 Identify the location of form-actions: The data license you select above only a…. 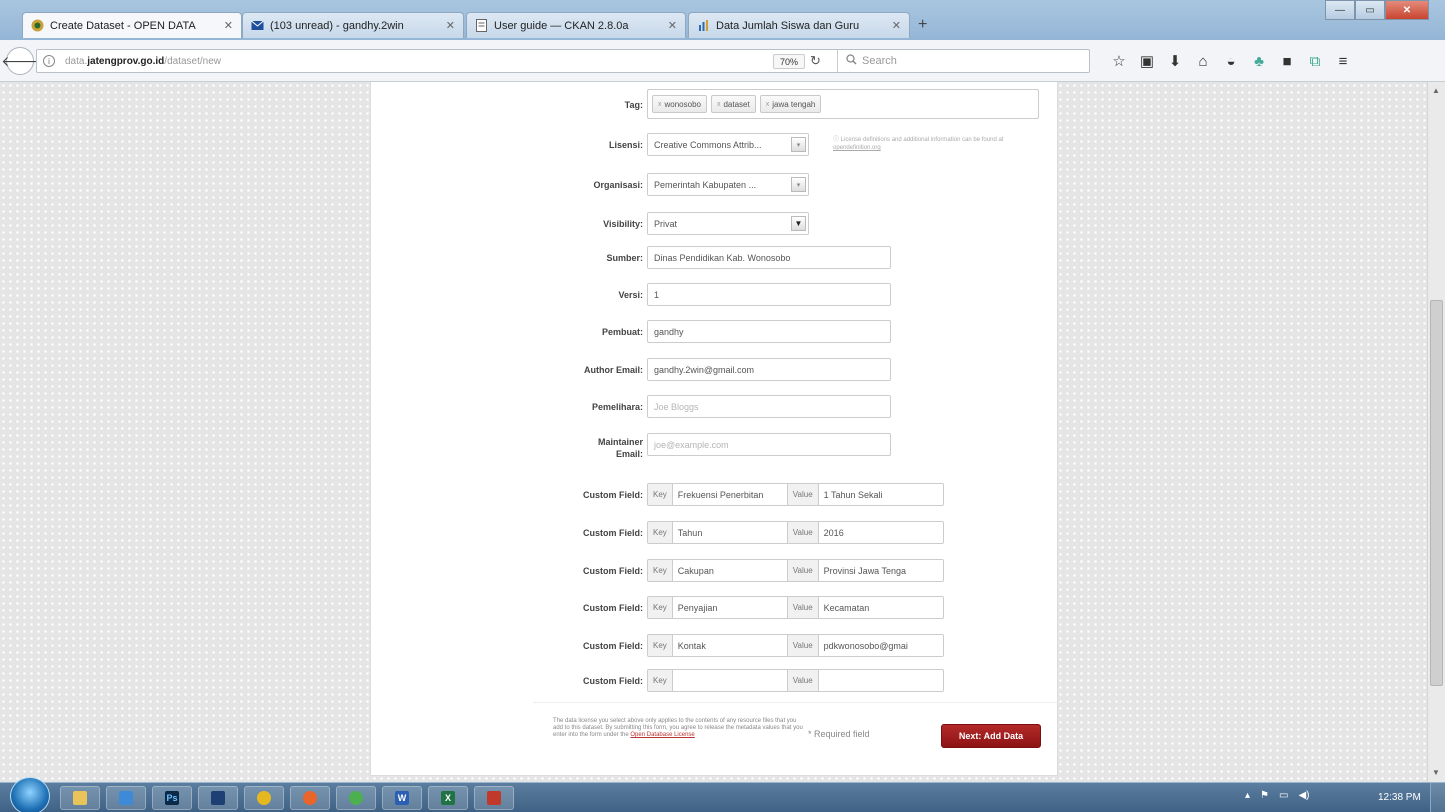
(795, 739).